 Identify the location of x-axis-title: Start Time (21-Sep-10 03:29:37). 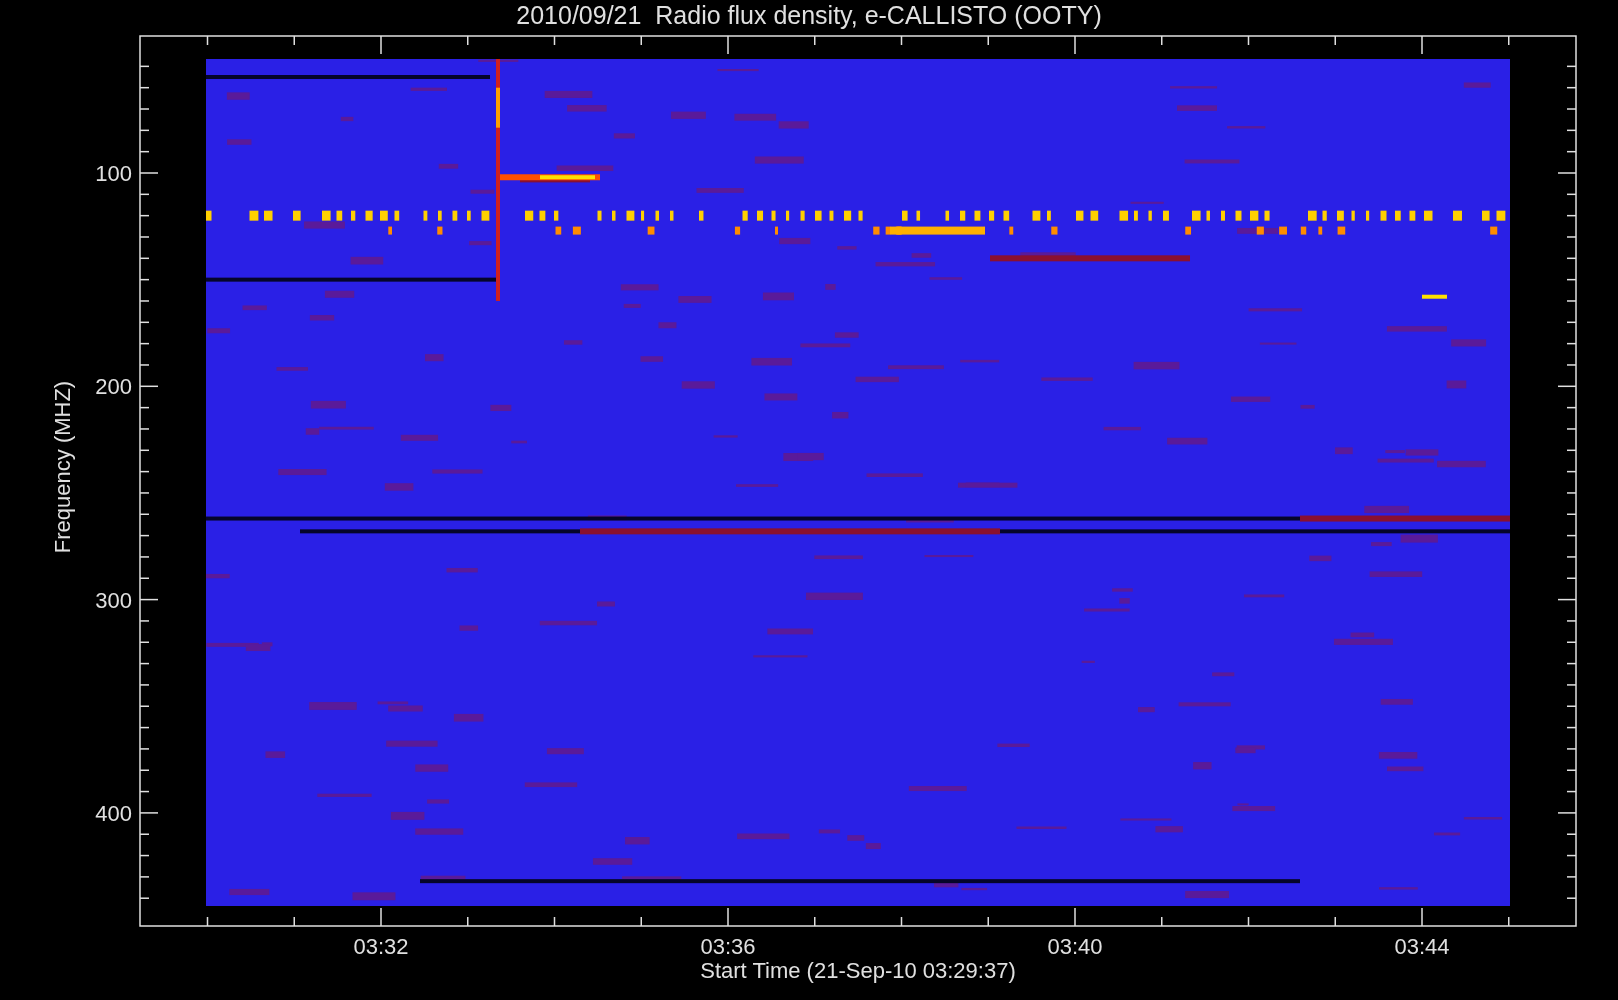
(858, 970).